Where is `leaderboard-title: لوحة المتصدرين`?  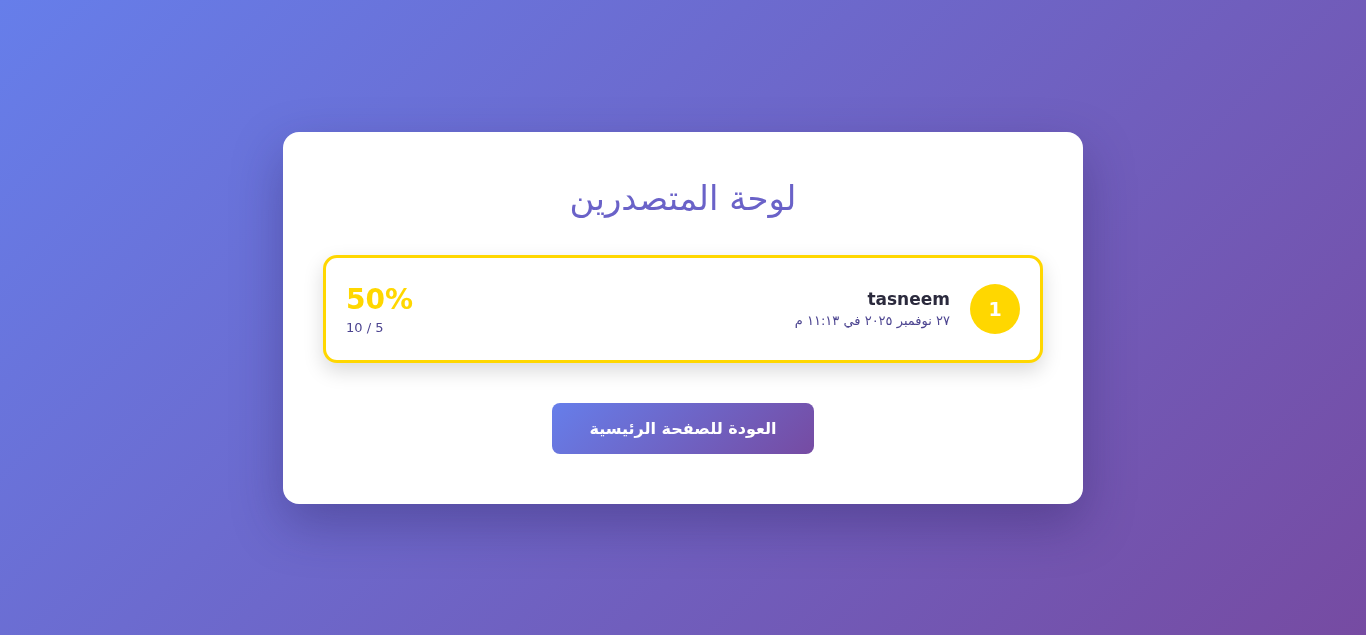 leaderboard-title: لوحة المتصدرين is located at coordinates (683, 198).